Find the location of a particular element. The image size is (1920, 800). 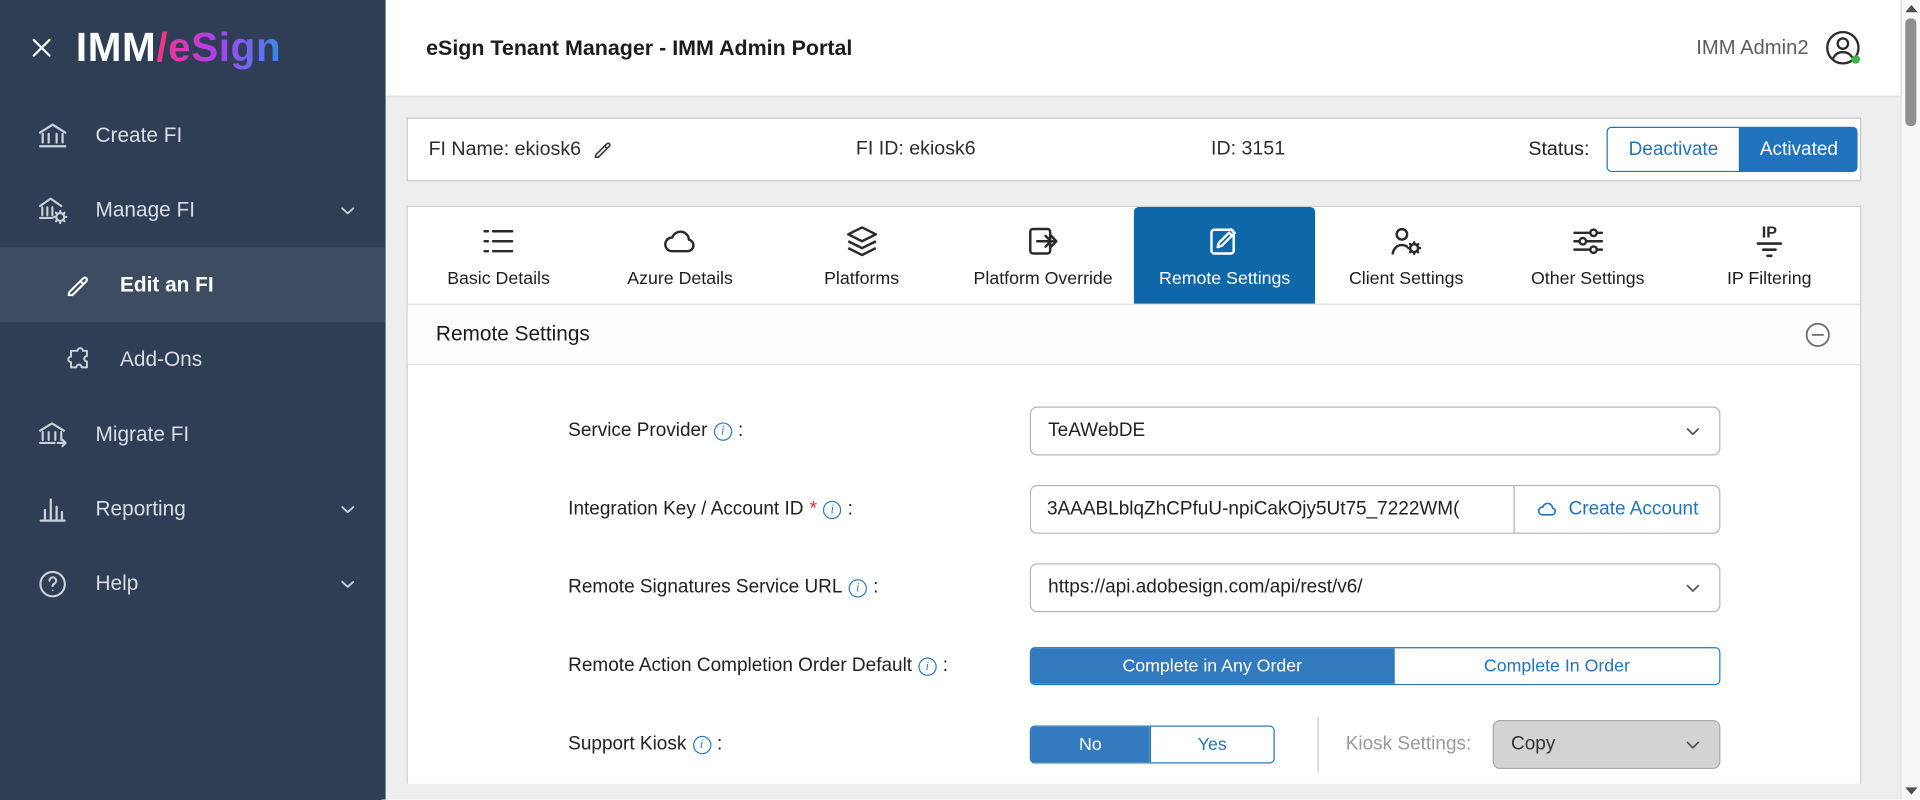

sidebar-item-add-ons: Add-Ons is located at coordinates (193, 359).